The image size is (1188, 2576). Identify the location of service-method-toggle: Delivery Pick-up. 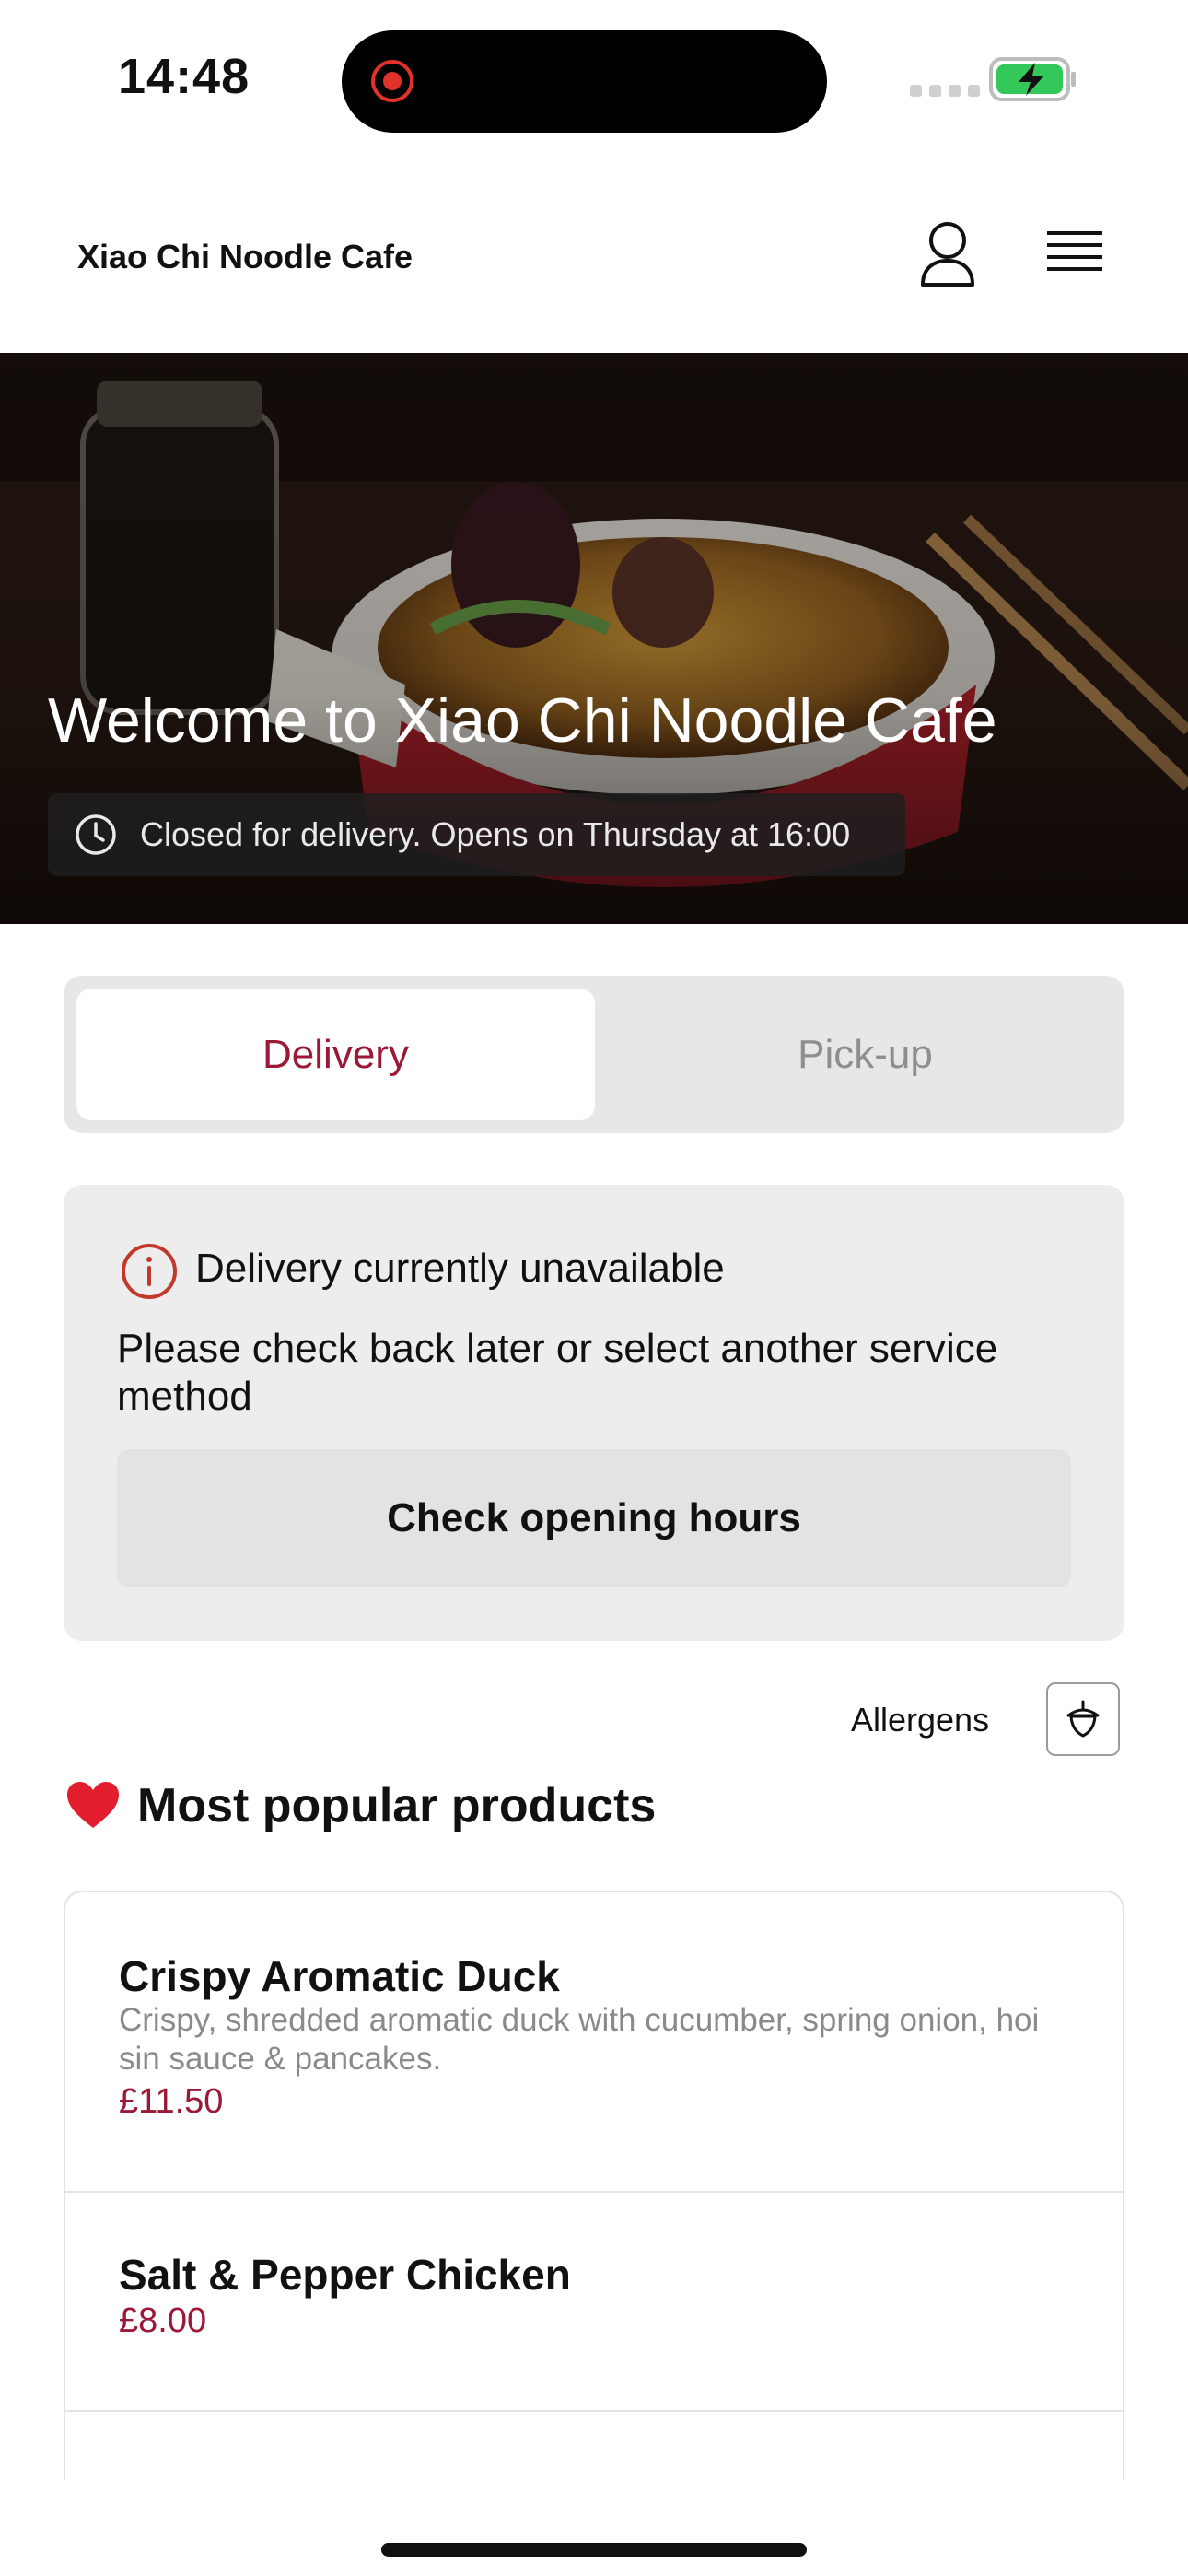
(594, 1054).